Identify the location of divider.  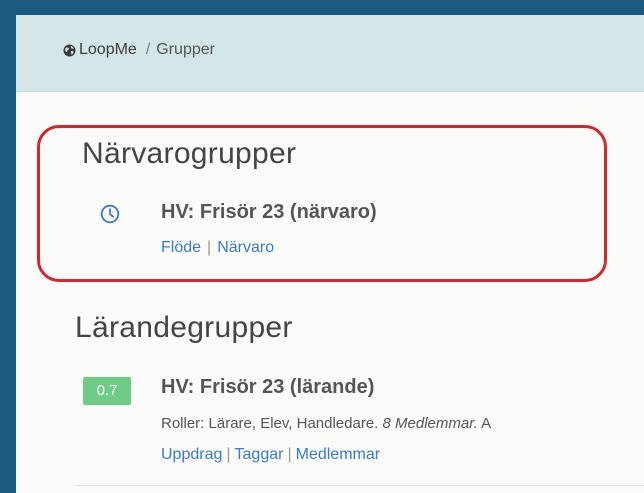
(359, 485).